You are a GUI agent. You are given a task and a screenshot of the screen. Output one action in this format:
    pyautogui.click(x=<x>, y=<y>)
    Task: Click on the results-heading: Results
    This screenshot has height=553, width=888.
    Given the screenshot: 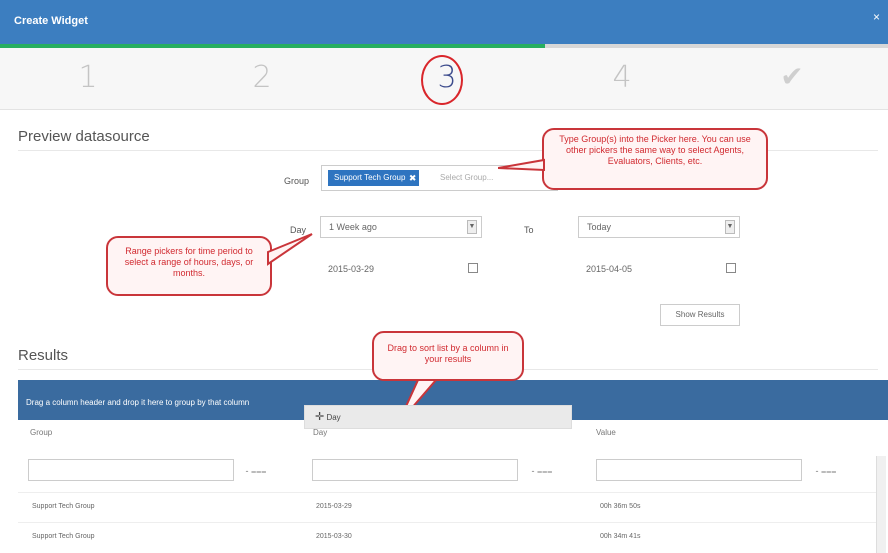 What is the action you would take?
    pyautogui.click(x=43, y=355)
    